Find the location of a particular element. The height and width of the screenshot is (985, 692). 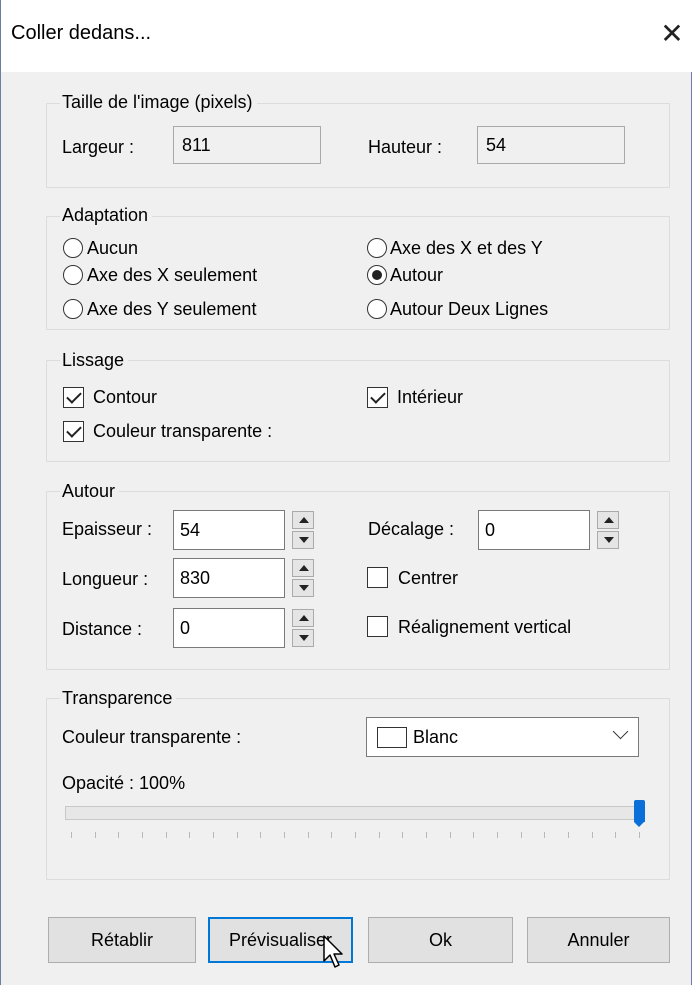

ok-button: Ok is located at coordinates (440, 940).